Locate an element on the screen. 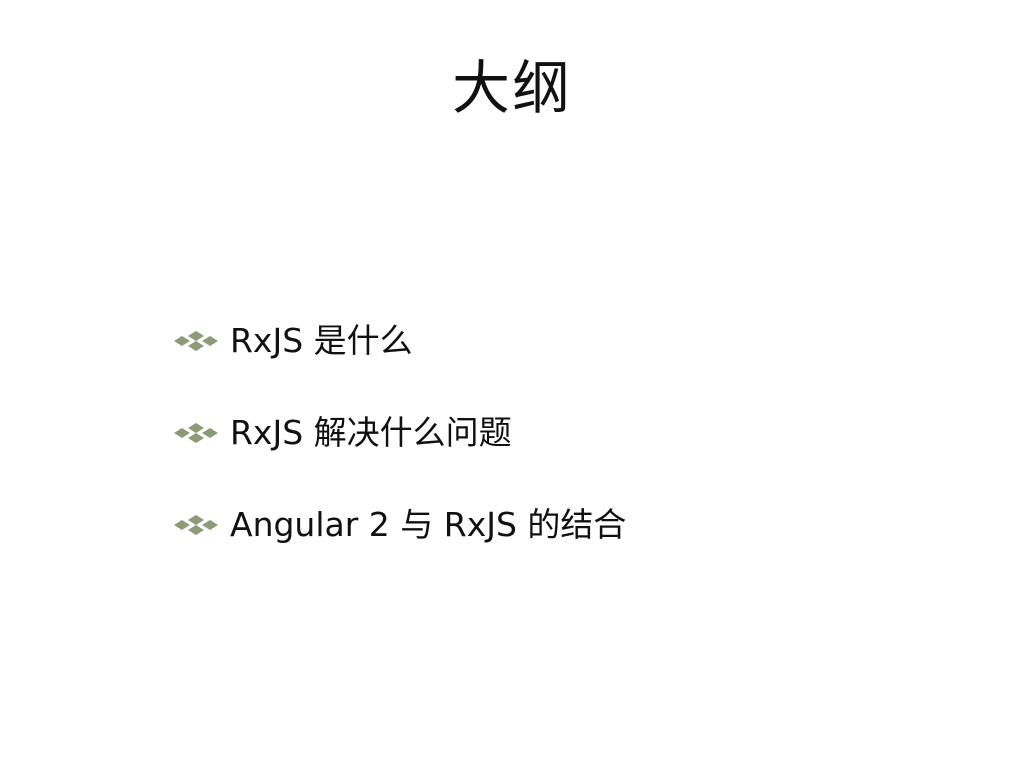 The image size is (1024, 768). bullet-item: Angular 2 与 RxJS 的结合 is located at coordinates (399, 525).